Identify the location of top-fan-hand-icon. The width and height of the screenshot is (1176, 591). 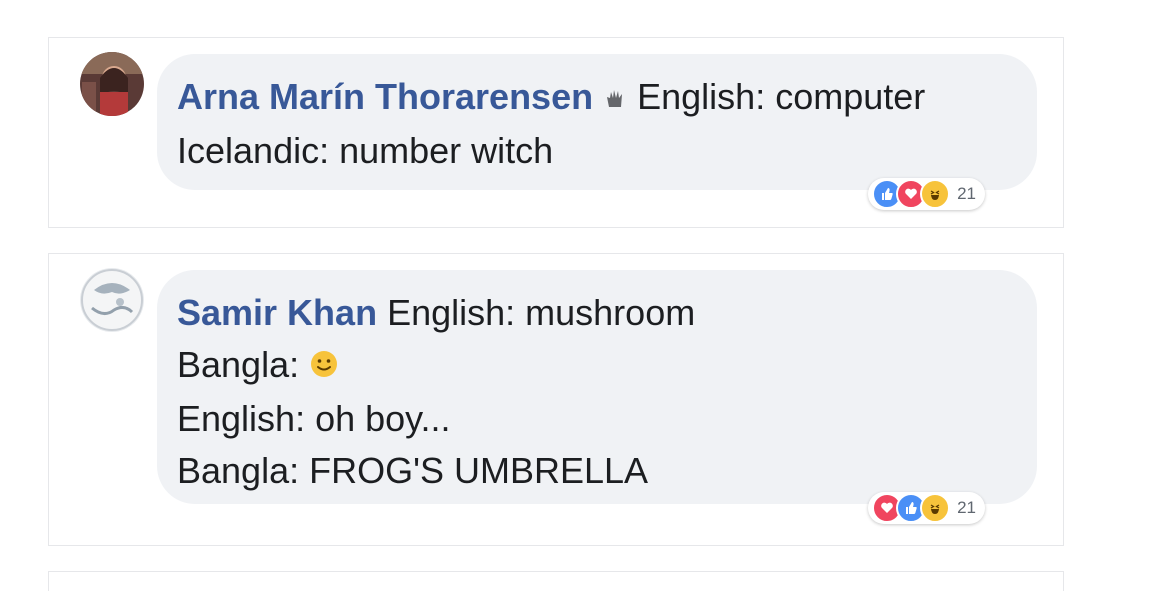
(615, 99).